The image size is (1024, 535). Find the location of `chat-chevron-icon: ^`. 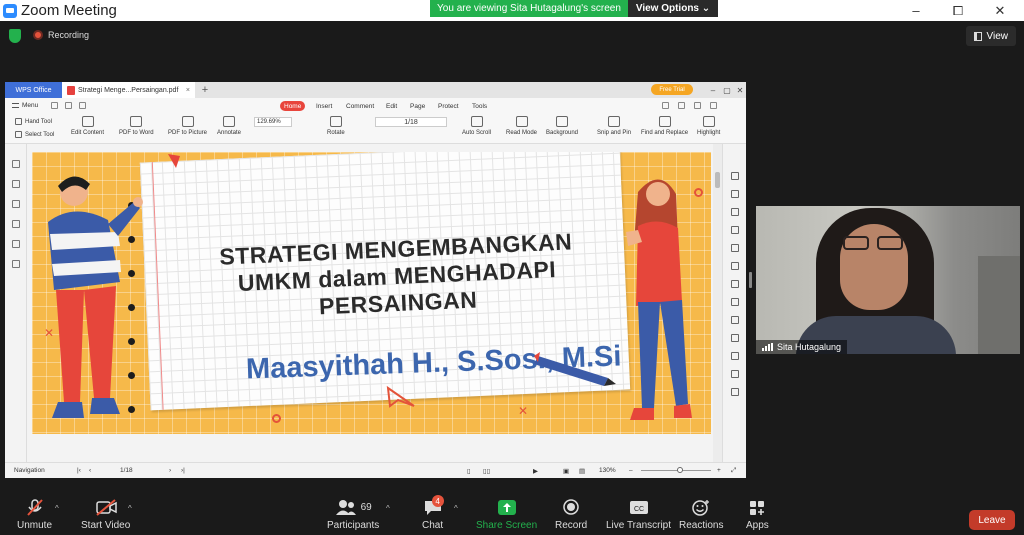

chat-chevron-icon: ^ is located at coordinates (456, 508).